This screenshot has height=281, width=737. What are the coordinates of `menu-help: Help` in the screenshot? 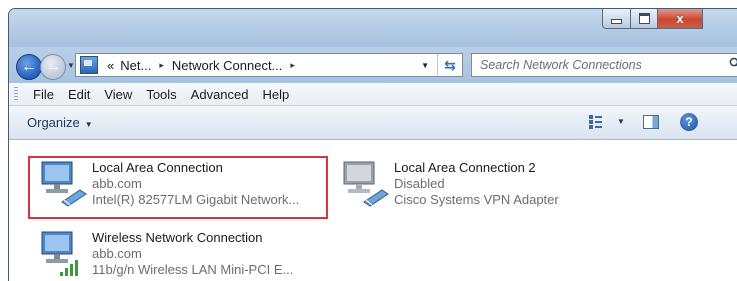 It's located at (276, 94).